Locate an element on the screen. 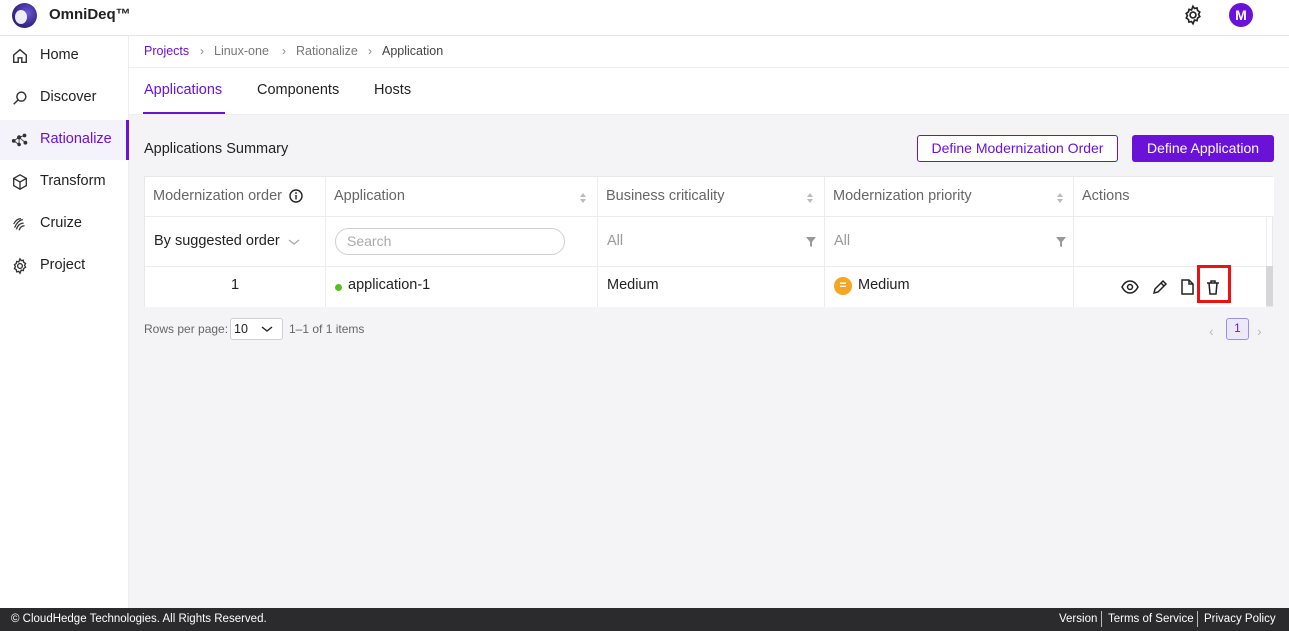 This screenshot has height=631, width=1289. modernization-priority-value: Medium is located at coordinates (884, 285).